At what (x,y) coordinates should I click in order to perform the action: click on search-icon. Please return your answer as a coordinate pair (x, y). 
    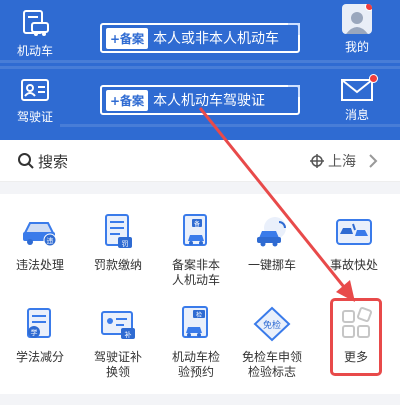
    Looking at the image, I should click on (26, 161).